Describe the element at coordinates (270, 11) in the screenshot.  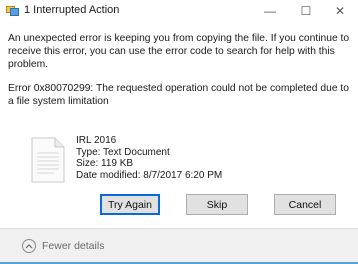
I see `minimize-button: —` at that location.